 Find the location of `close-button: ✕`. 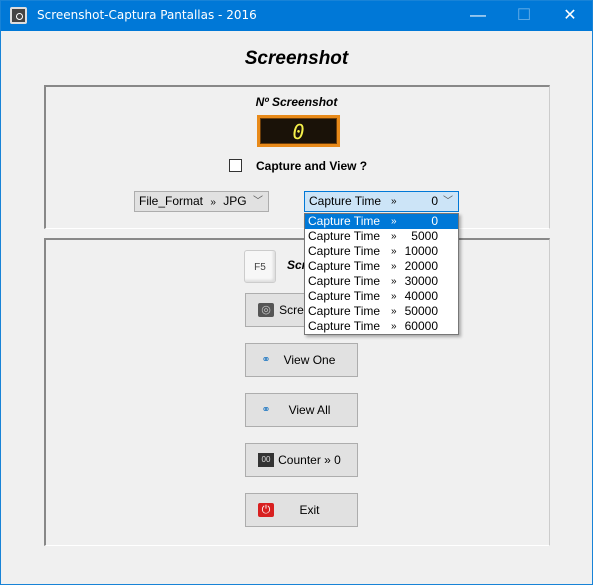

close-button: ✕ is located at coordinates (570, 16).